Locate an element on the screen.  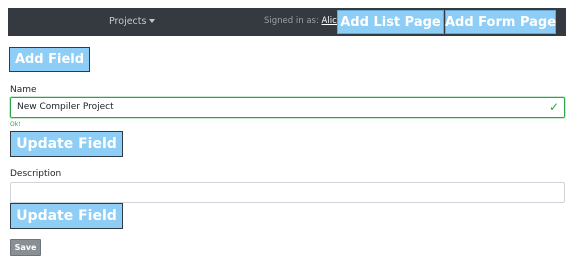
name-input: New Compiler Project ✓ is located at coordinates (287, 107).